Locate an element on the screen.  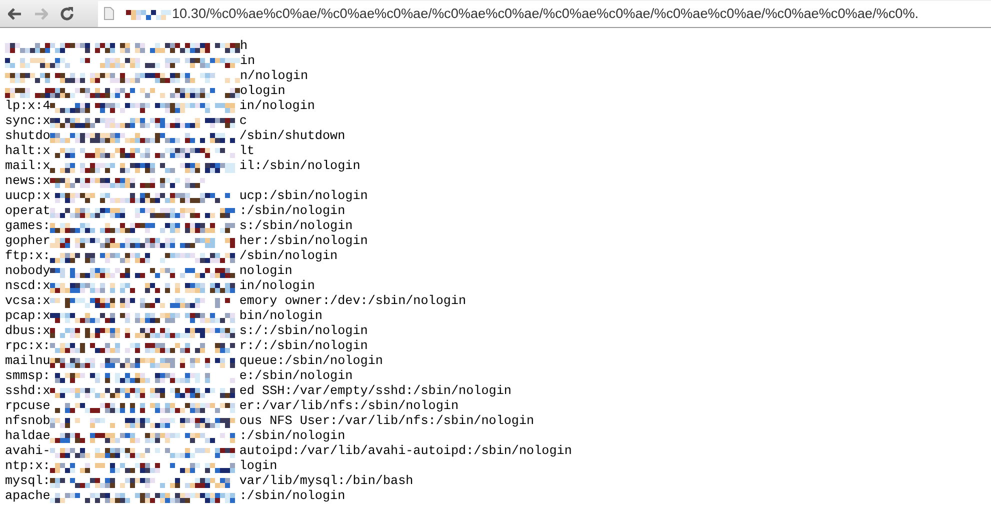
text-line-end: login is located at coordinates (258, 466).